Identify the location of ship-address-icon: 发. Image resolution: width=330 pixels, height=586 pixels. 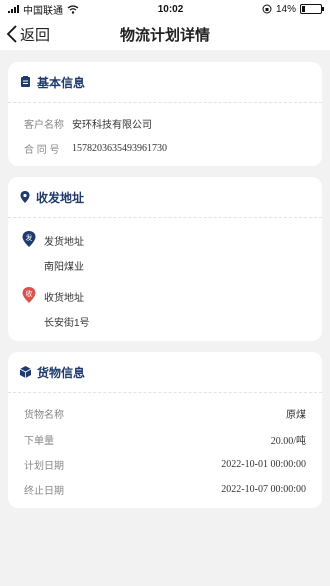
(29, 239).